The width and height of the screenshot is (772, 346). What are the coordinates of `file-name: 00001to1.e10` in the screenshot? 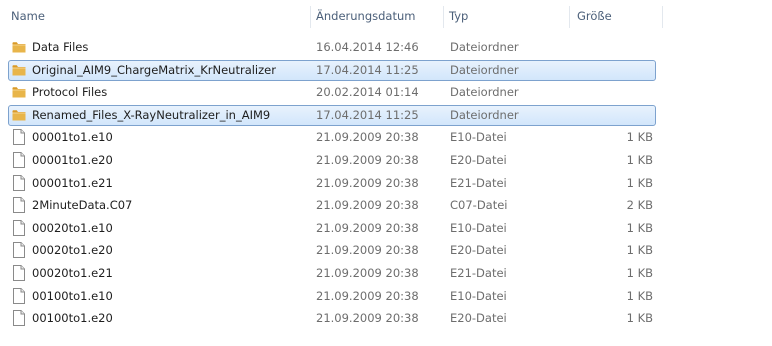 It's located at (72, 137).